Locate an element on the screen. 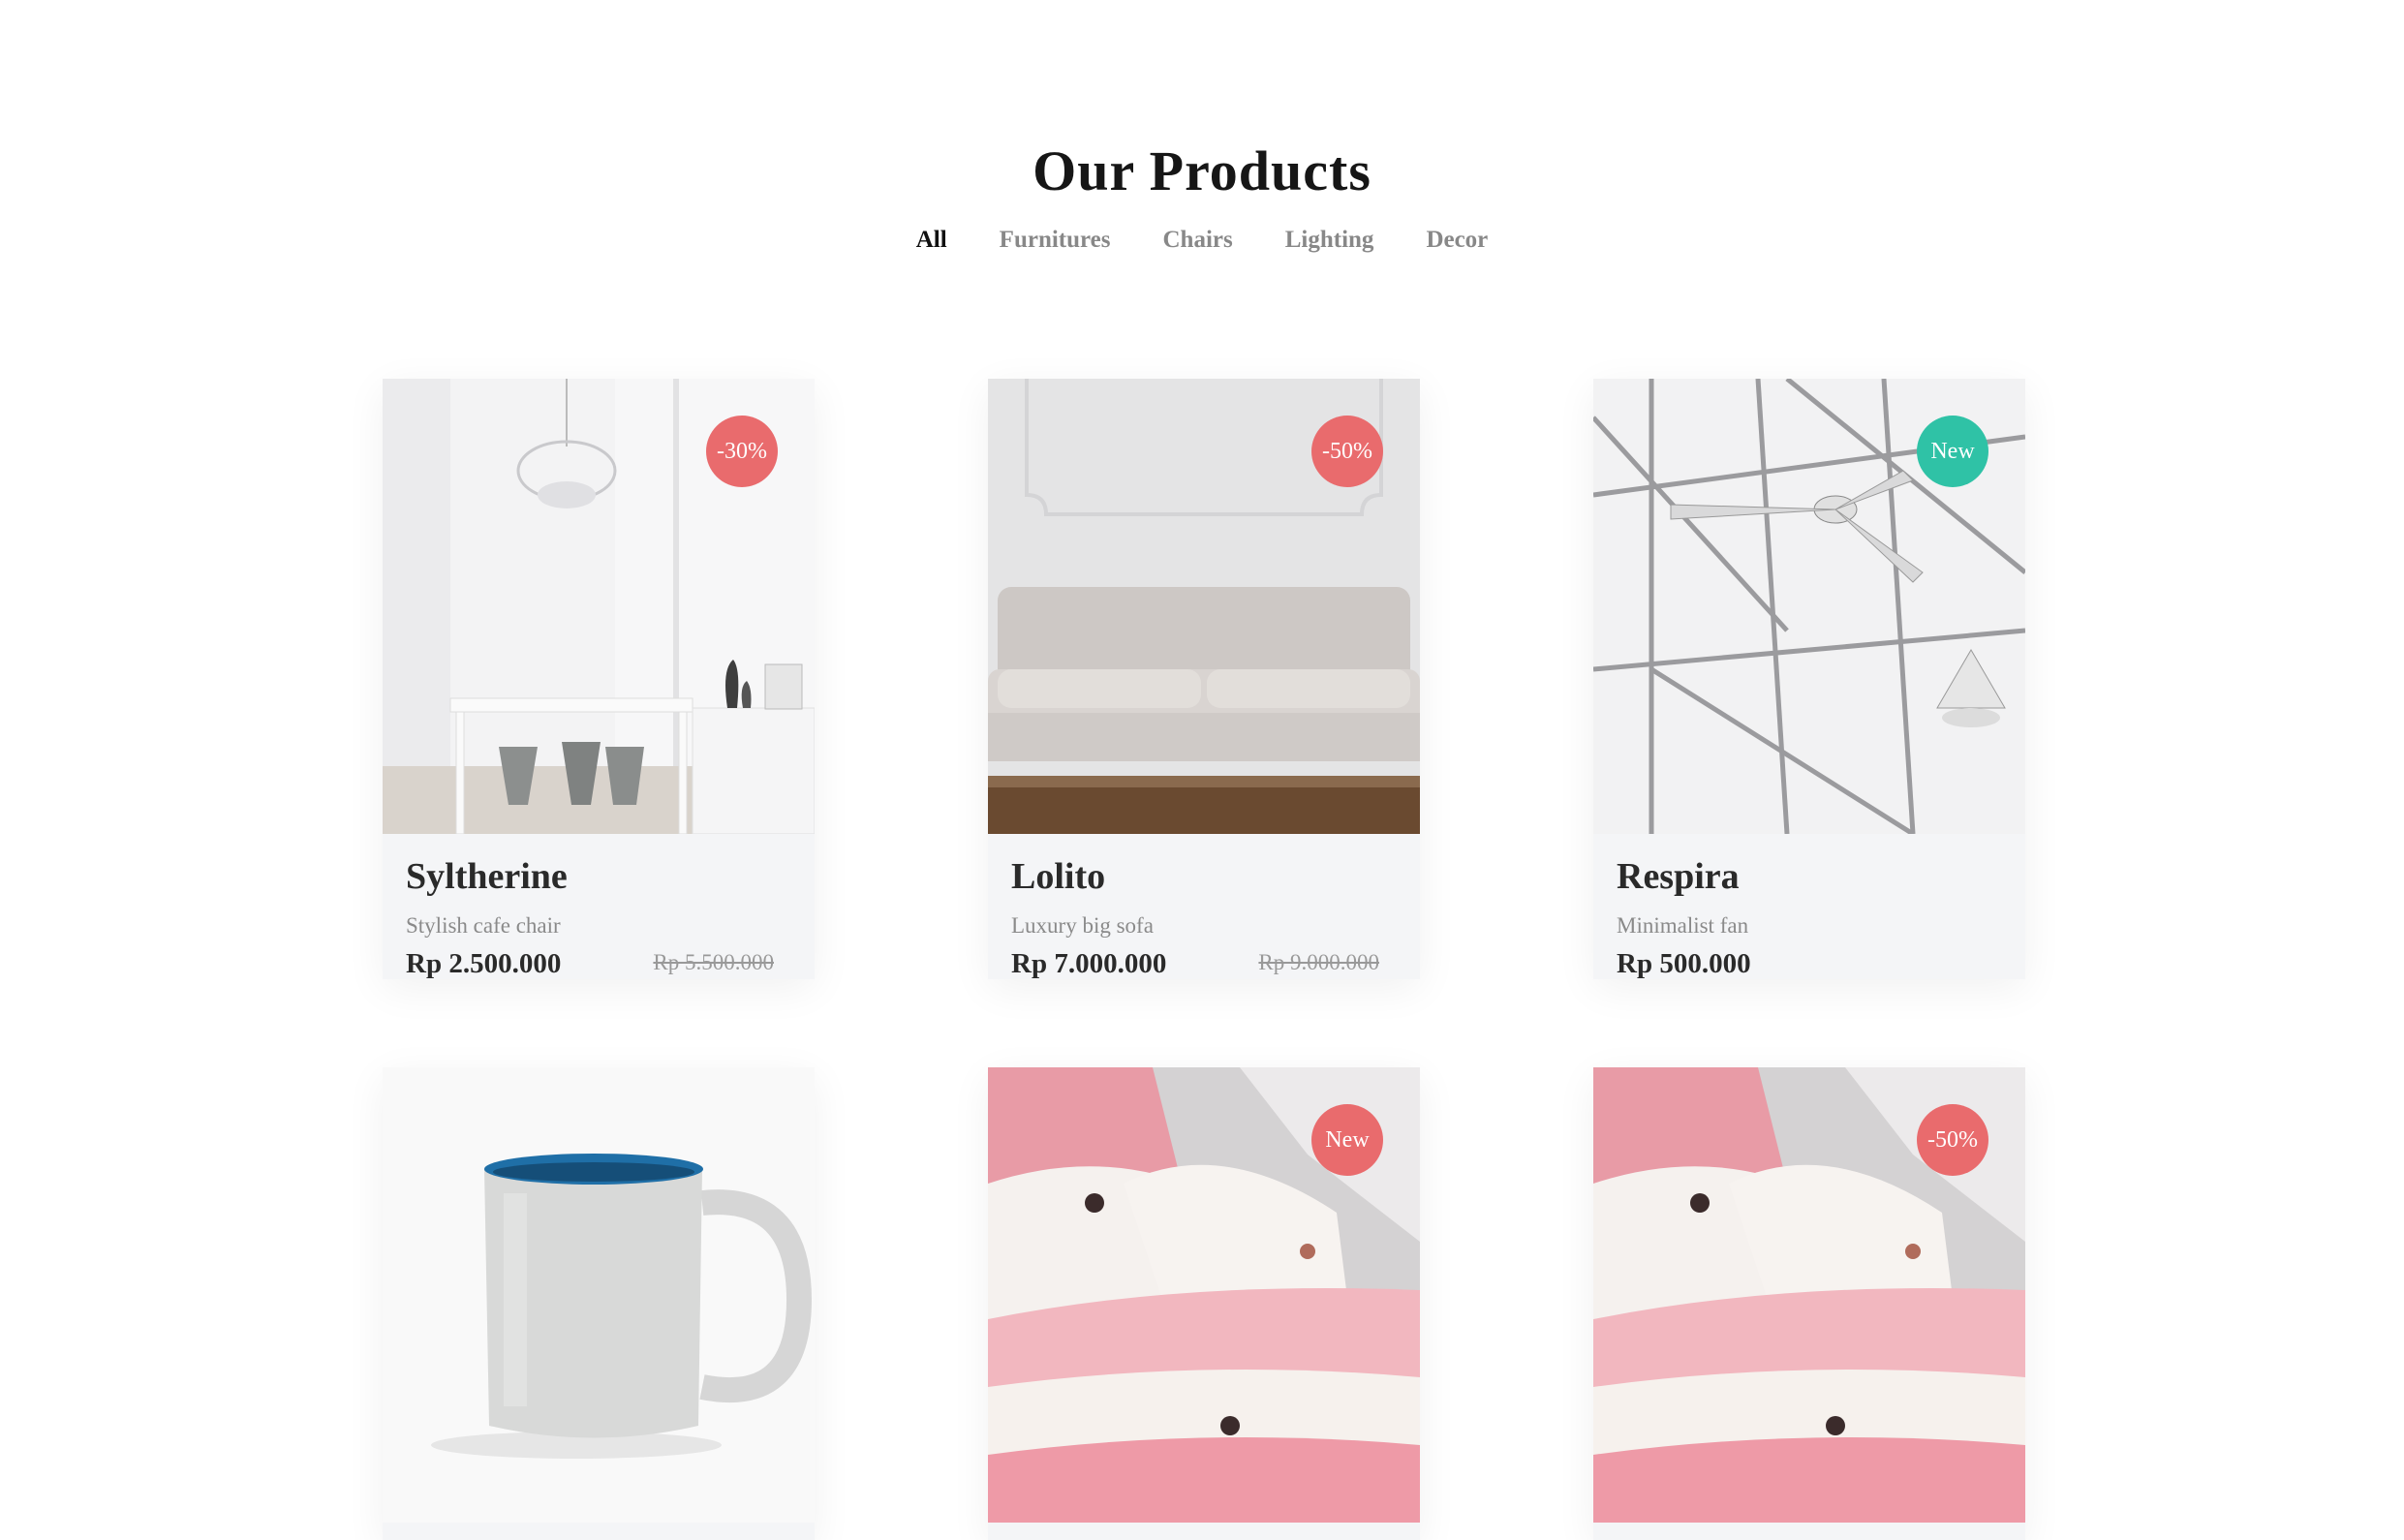 The image size is (2404, 1540). product-description: Stylish cafe chair is located at coordinates (483, 926).